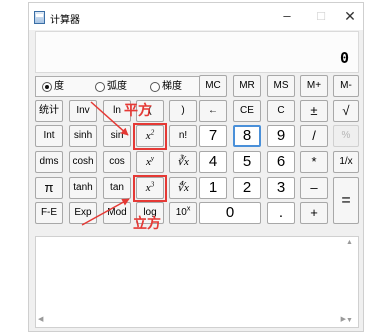 The width and height of the screenshot is (366, 335). I want to click on scroll-up-icon: ▲, so click(349, 243).